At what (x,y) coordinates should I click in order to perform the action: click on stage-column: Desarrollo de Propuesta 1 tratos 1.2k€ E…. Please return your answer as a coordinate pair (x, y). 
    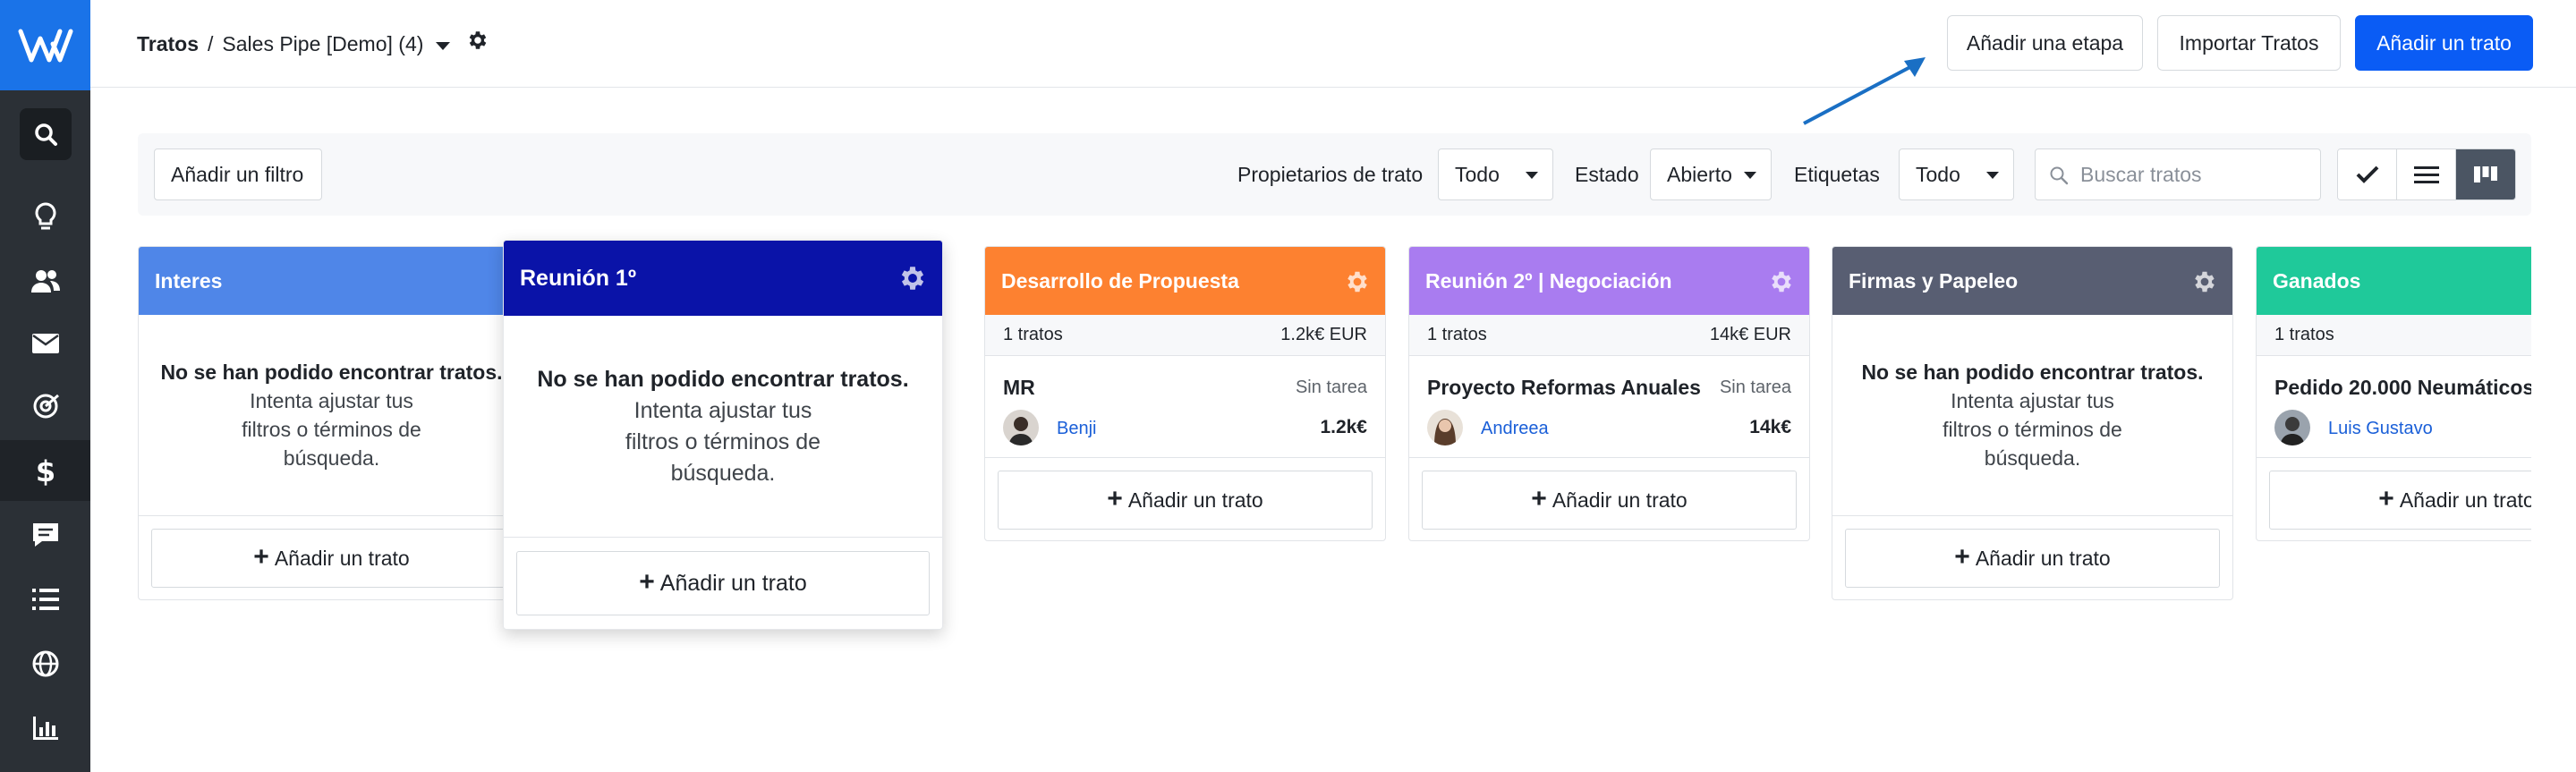
    Looking at the image, I should click on (1185, 393).